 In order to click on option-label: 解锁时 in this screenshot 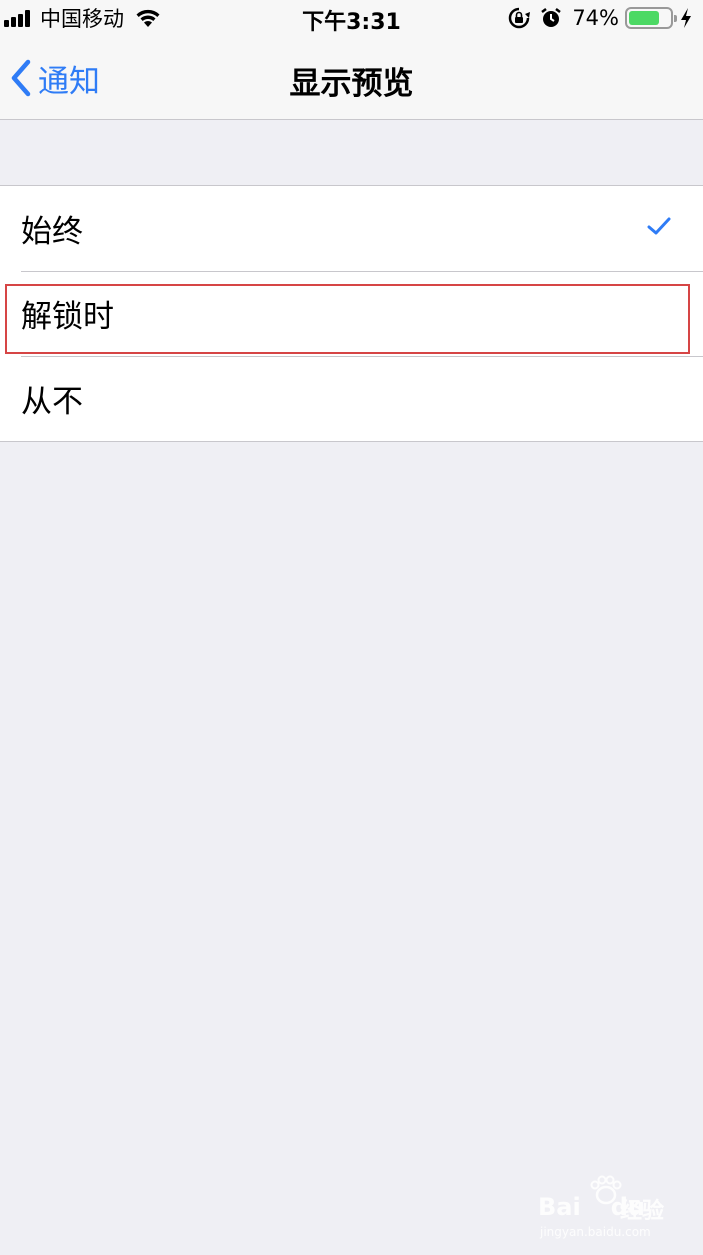, I will do `click(67, 317)`.